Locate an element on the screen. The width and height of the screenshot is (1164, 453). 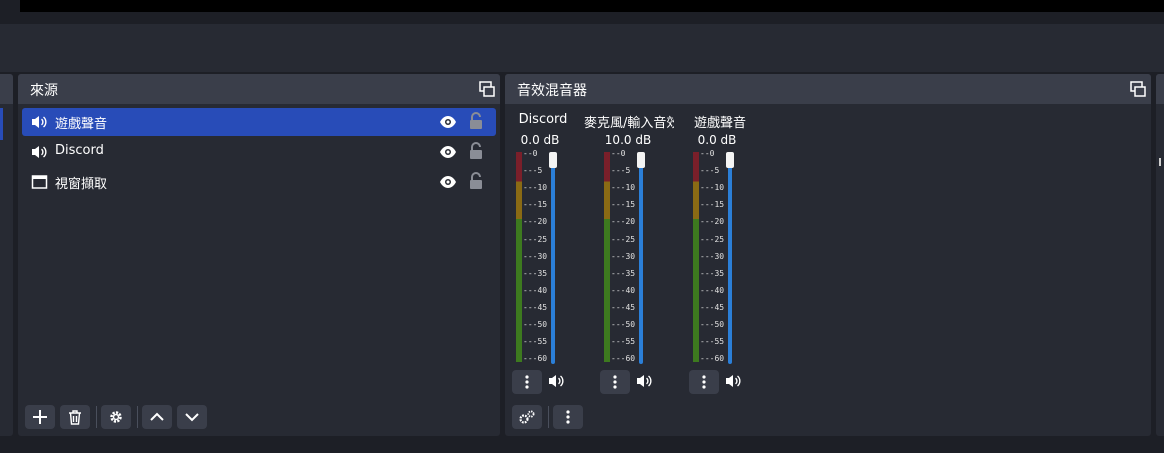
controls-dock-header is located at coordinates (1160, 89).